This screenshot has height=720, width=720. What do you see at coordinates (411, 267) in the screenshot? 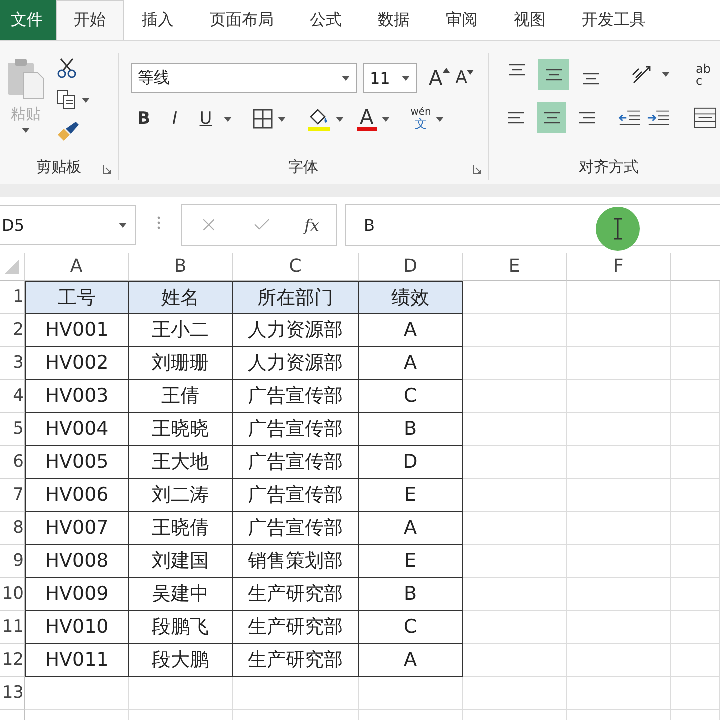
I see `column-header: D` at bounding box center [411, 267].